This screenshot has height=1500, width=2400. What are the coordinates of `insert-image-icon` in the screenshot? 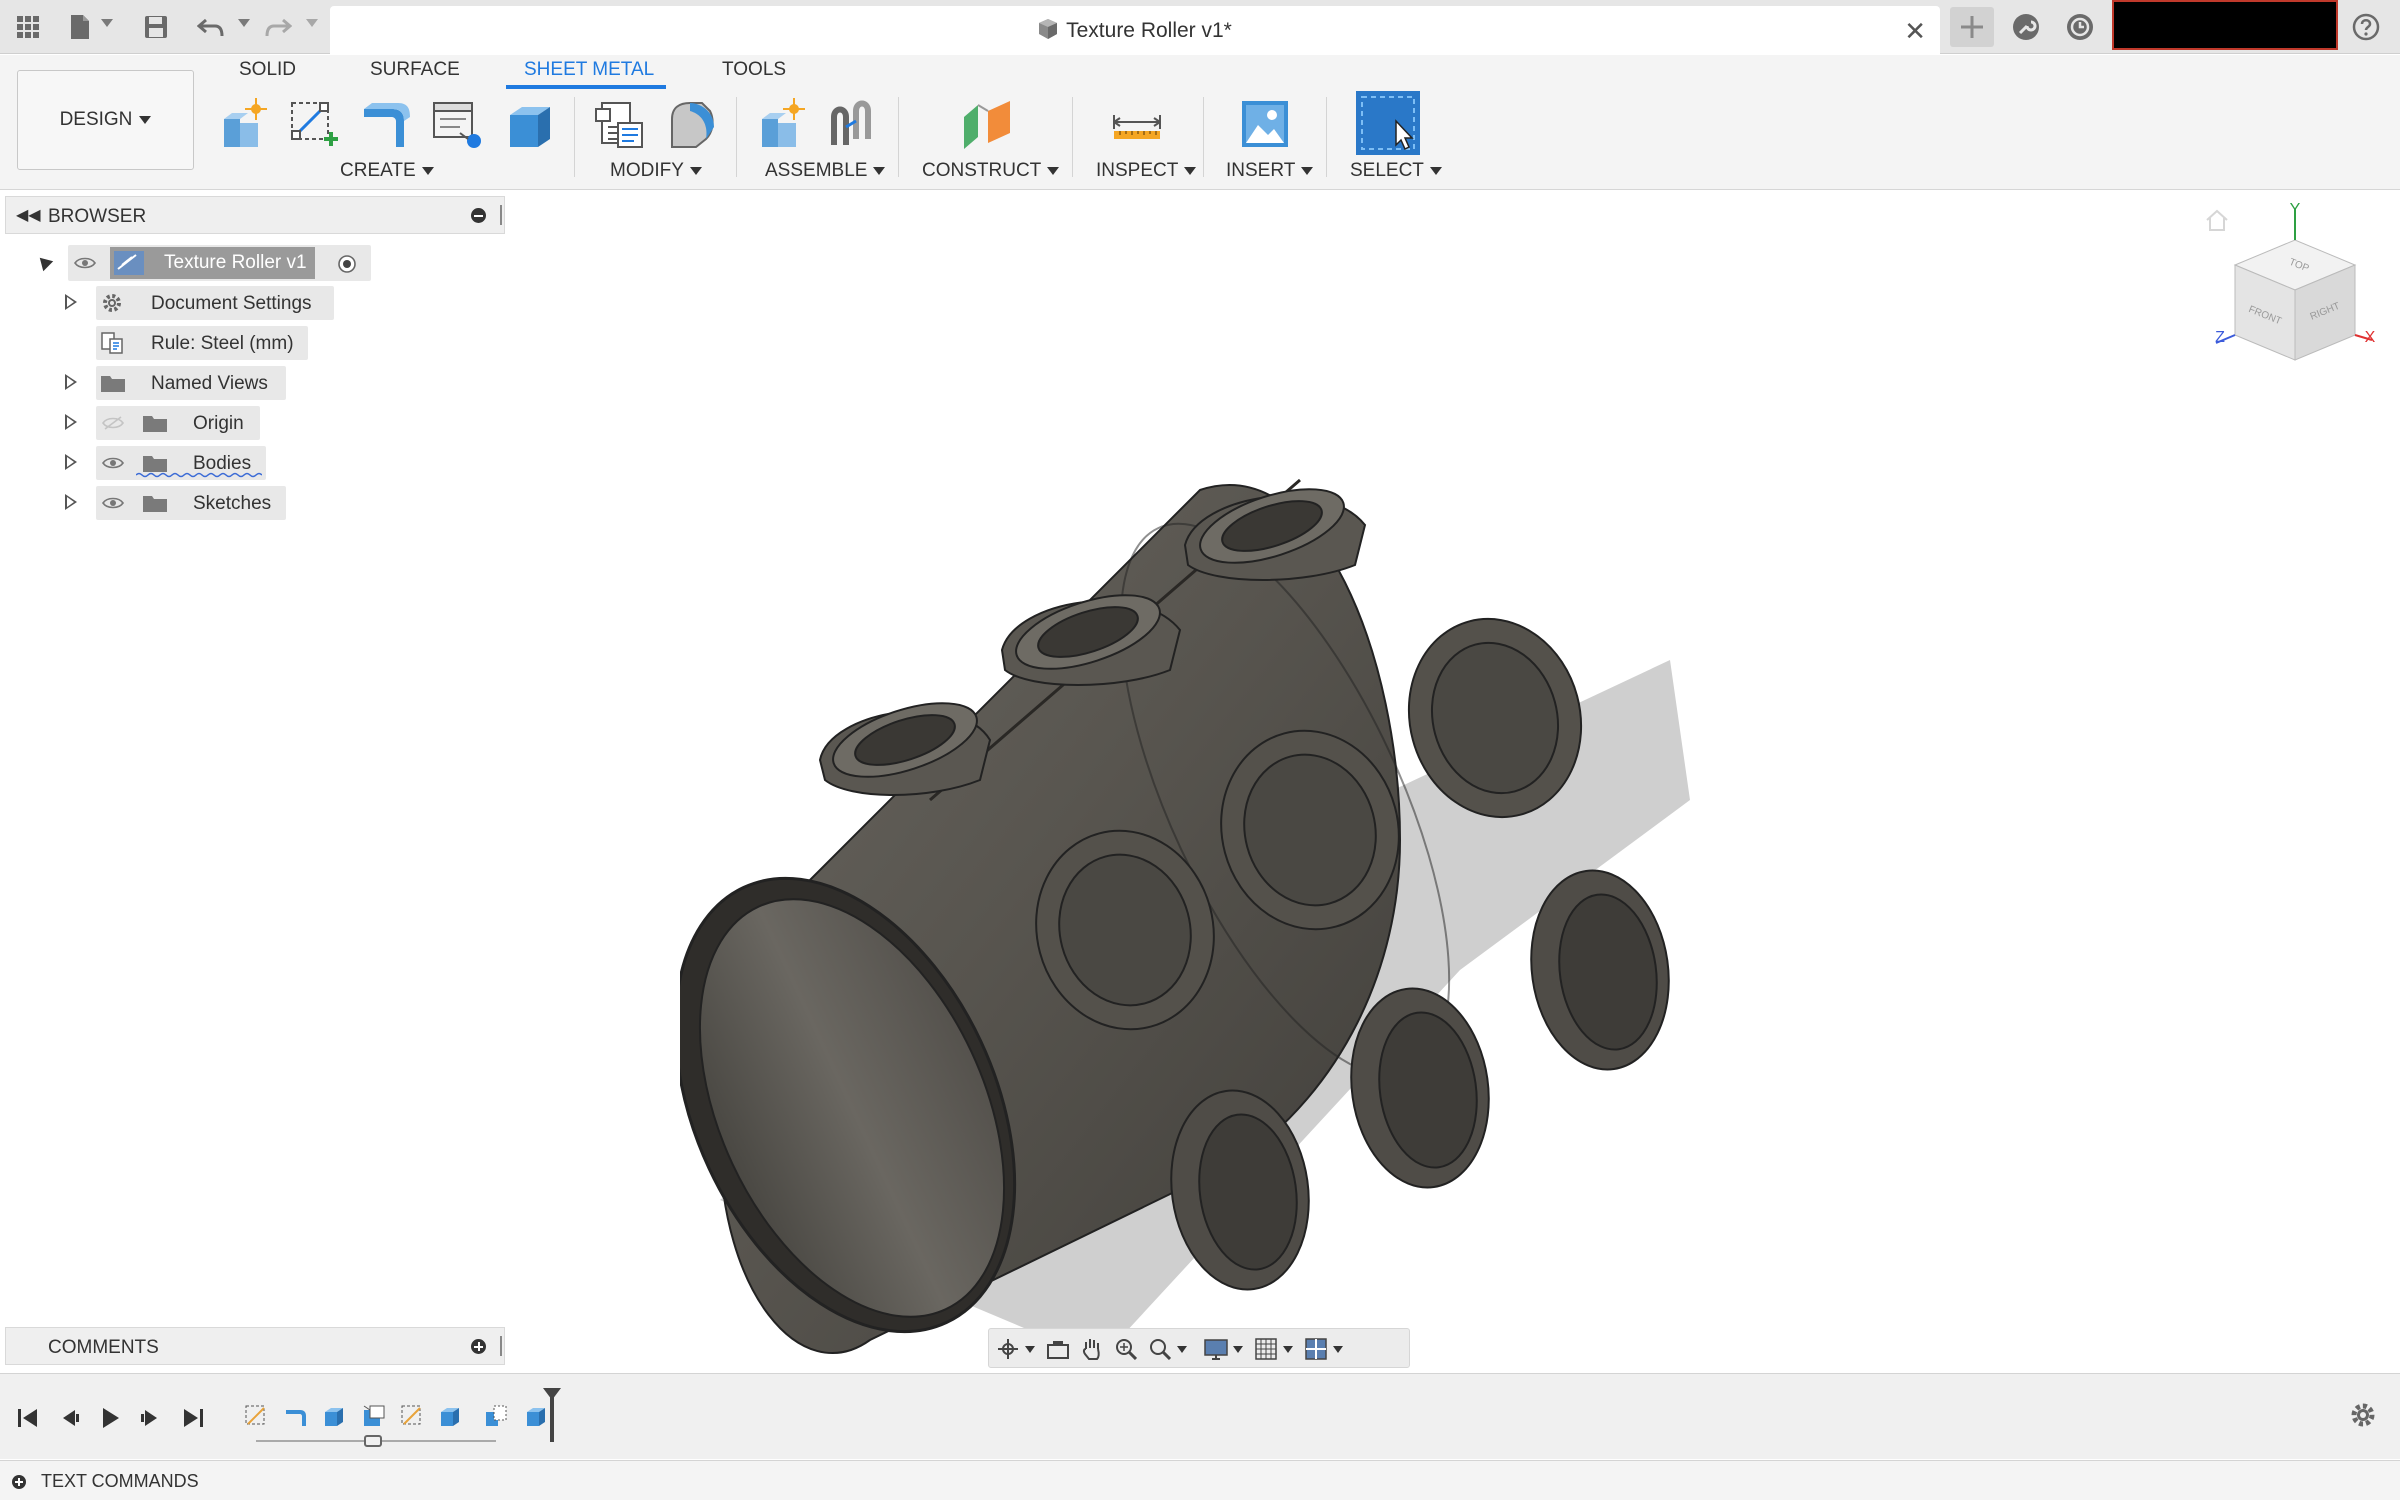 It's located at (1265, 124).